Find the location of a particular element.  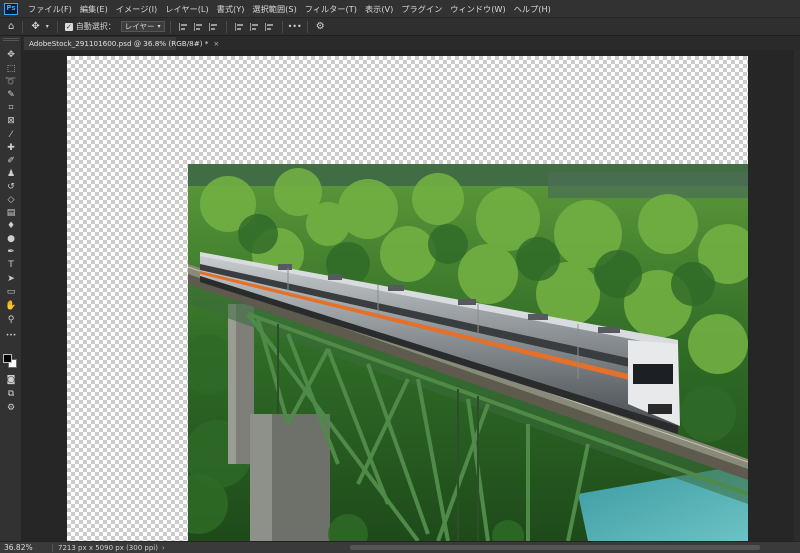

bandage-icon: ✚ is located at coordinates (11, 147).